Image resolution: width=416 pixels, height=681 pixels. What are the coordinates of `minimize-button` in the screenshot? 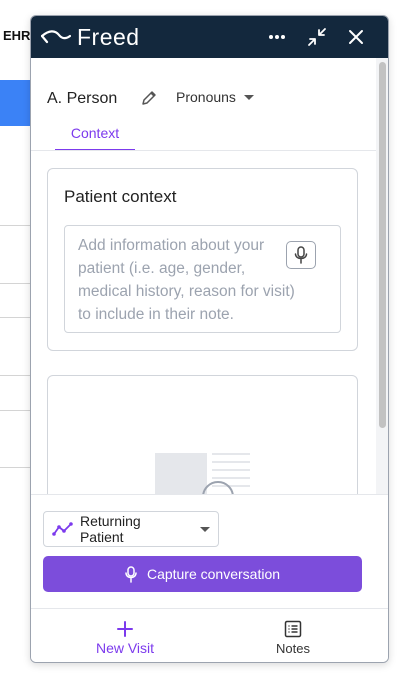 It's located at (317, 37).